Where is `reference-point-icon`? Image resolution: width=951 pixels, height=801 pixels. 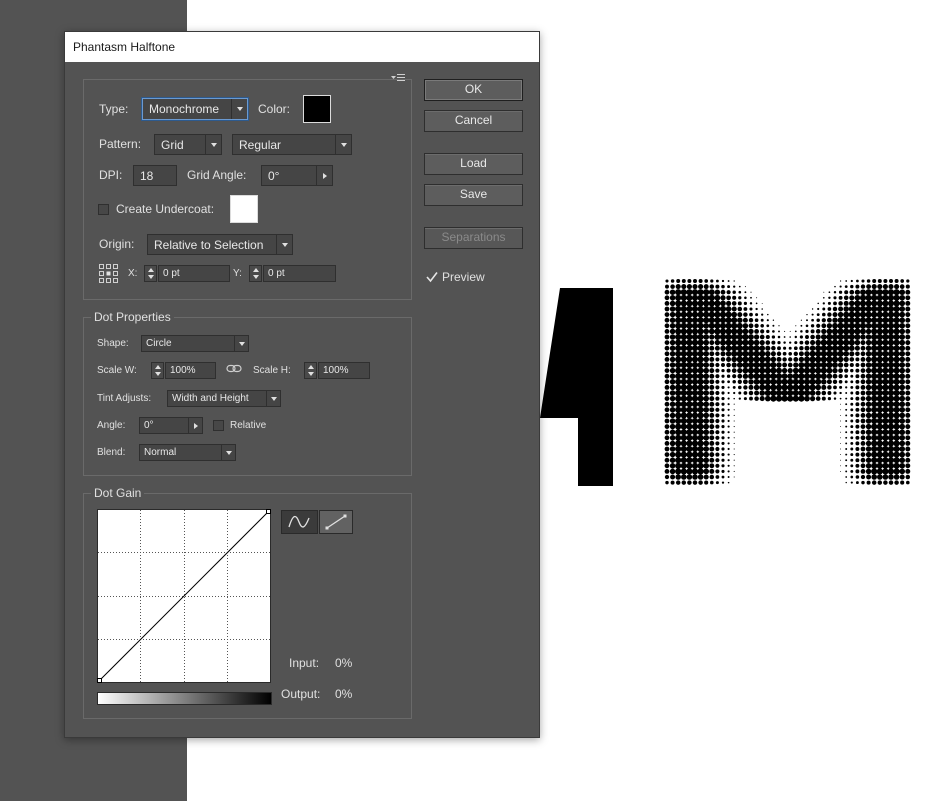
reference-point-icon is located at coordinates (108, 273).